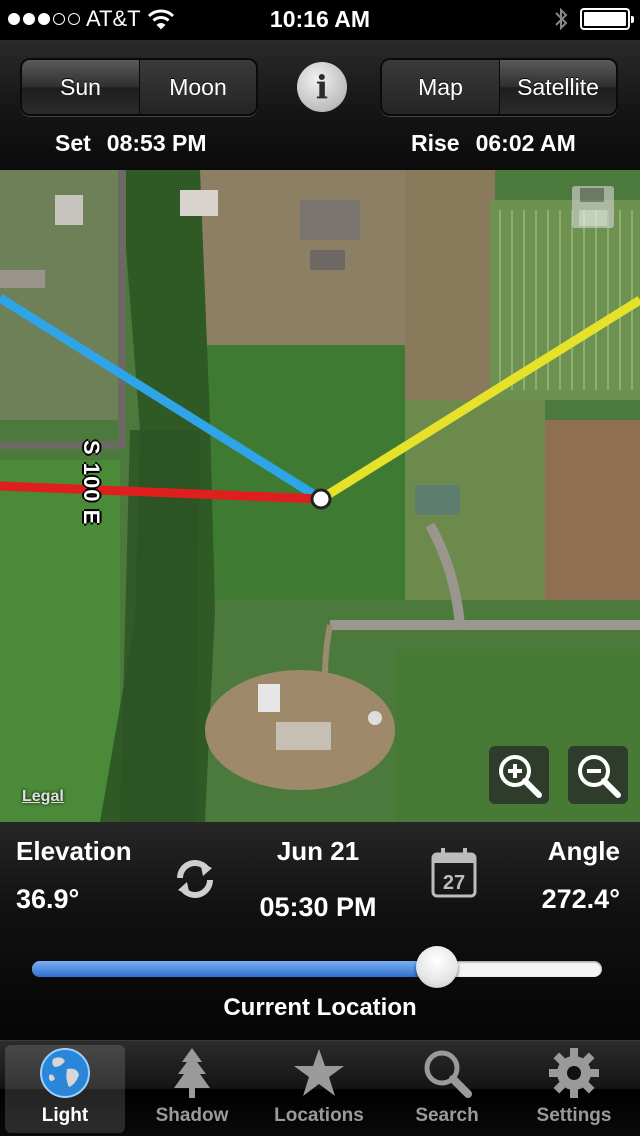  What do you see at coordinates (435, 143) in the screenshot?
I see `rise-label: Rise` at bounding box center [435, 143].